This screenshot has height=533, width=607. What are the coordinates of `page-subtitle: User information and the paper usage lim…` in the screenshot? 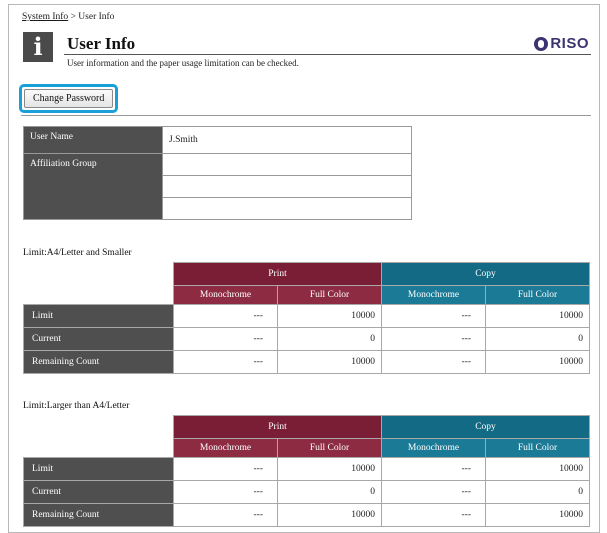 It's located at (183, 63).